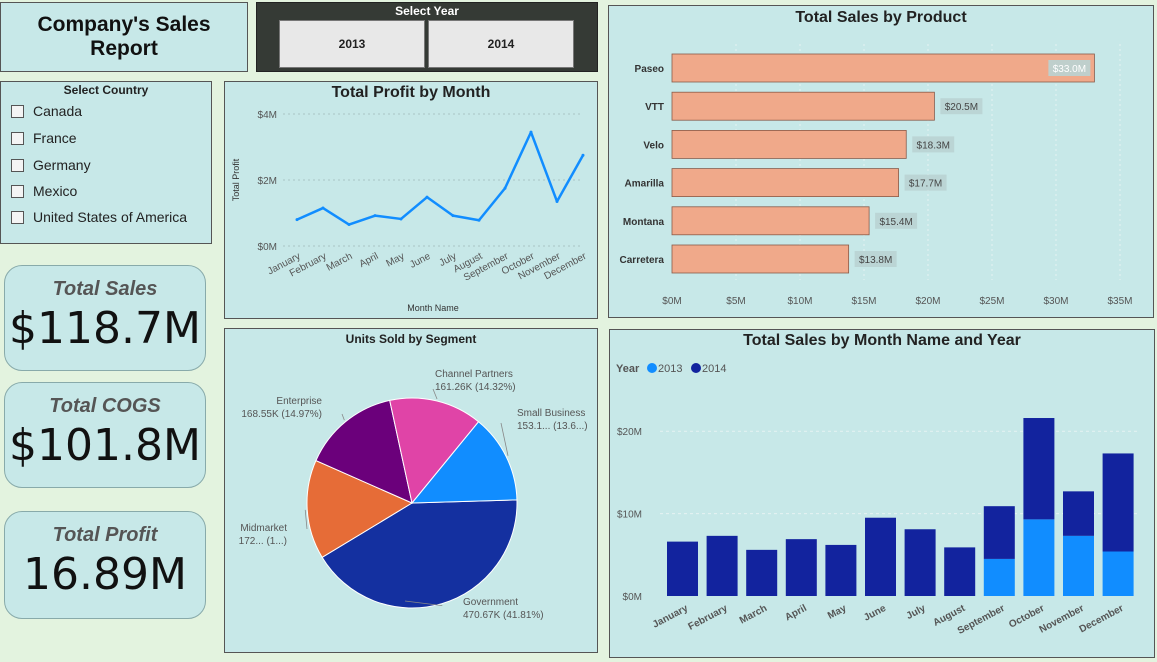 Image resolution: width=1157 pixels, height=662 pixels. What do you see at coordinates (124, 36) in the screenshot?
I see `report-title: Company's Sales Report` at bounding box center [124, 36].